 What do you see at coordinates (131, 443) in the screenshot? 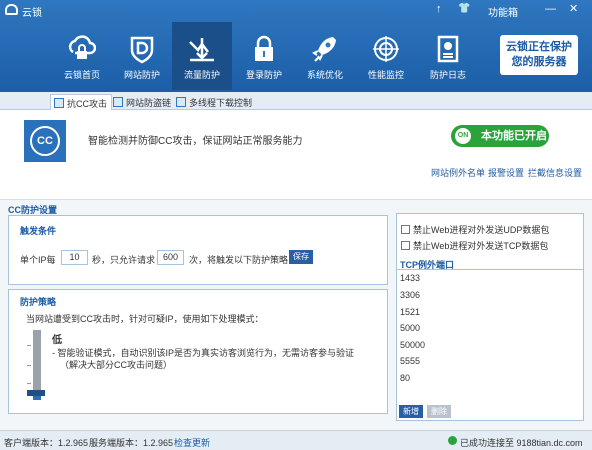
I see `server-version: 服务端版本：1.2.965` at bounding box center [131, 443].